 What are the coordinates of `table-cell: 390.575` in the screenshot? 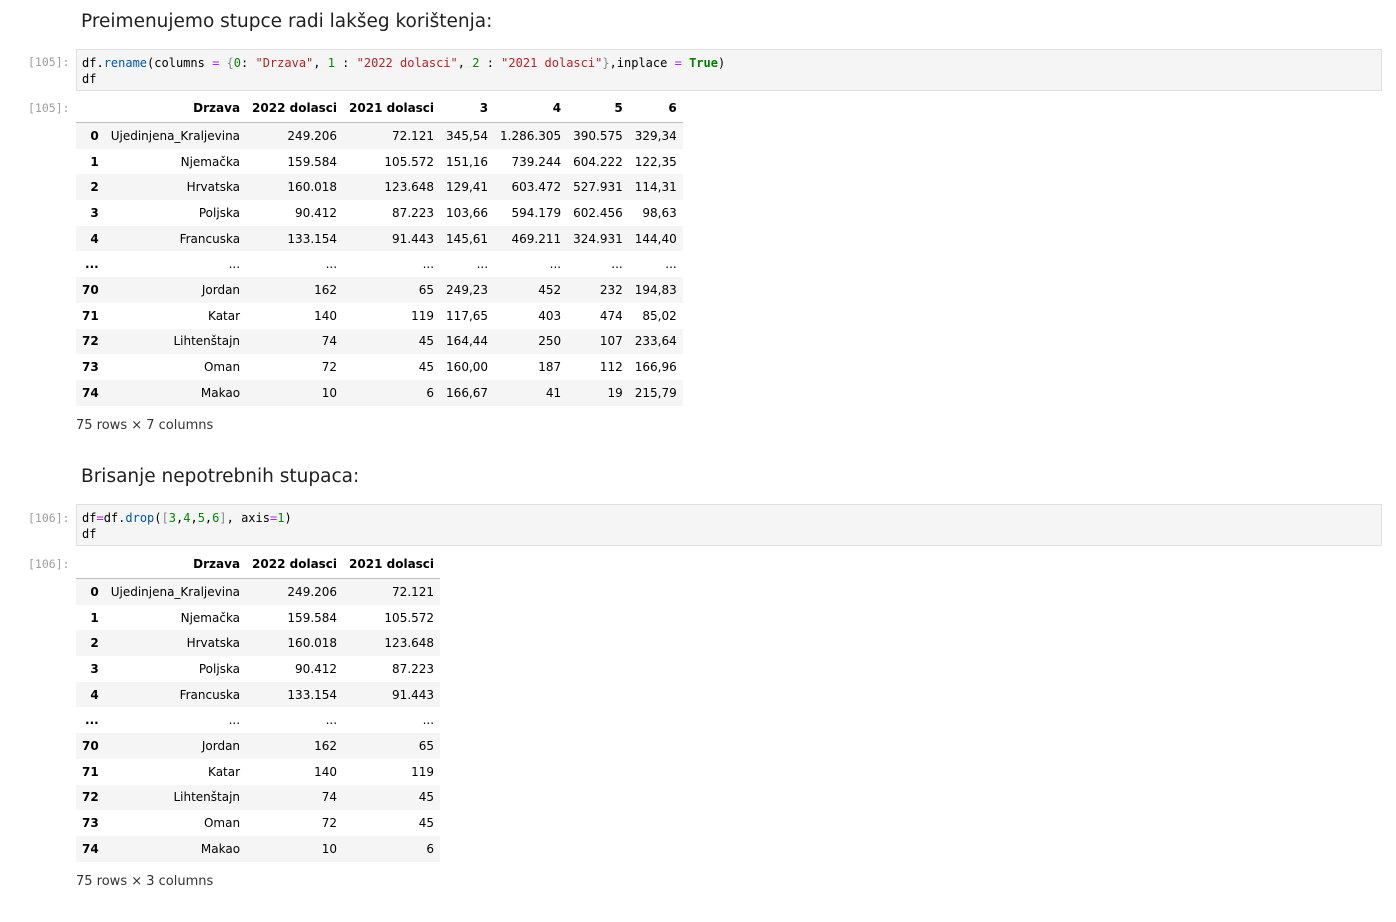 It's located at (598, 135).